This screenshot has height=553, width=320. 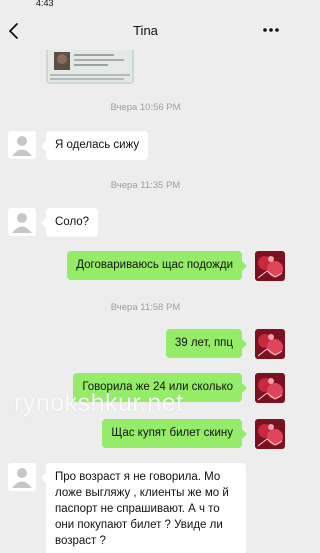 I want to click on timestamp: Вчера 10:56 PM, so click(x=145, y=107).